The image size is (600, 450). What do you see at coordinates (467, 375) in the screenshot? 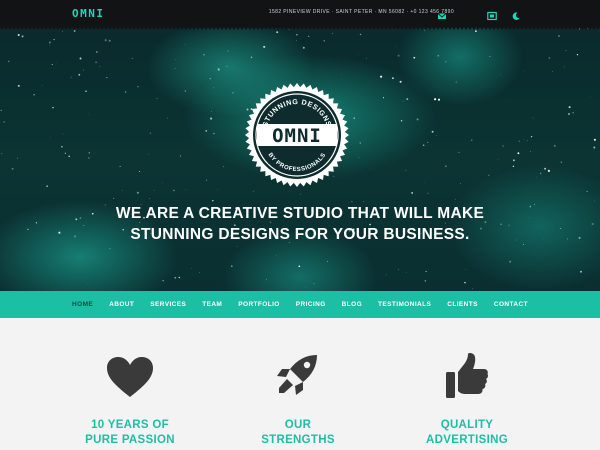
I see `thumbs-up-icon` at bounding box center [467, 375].